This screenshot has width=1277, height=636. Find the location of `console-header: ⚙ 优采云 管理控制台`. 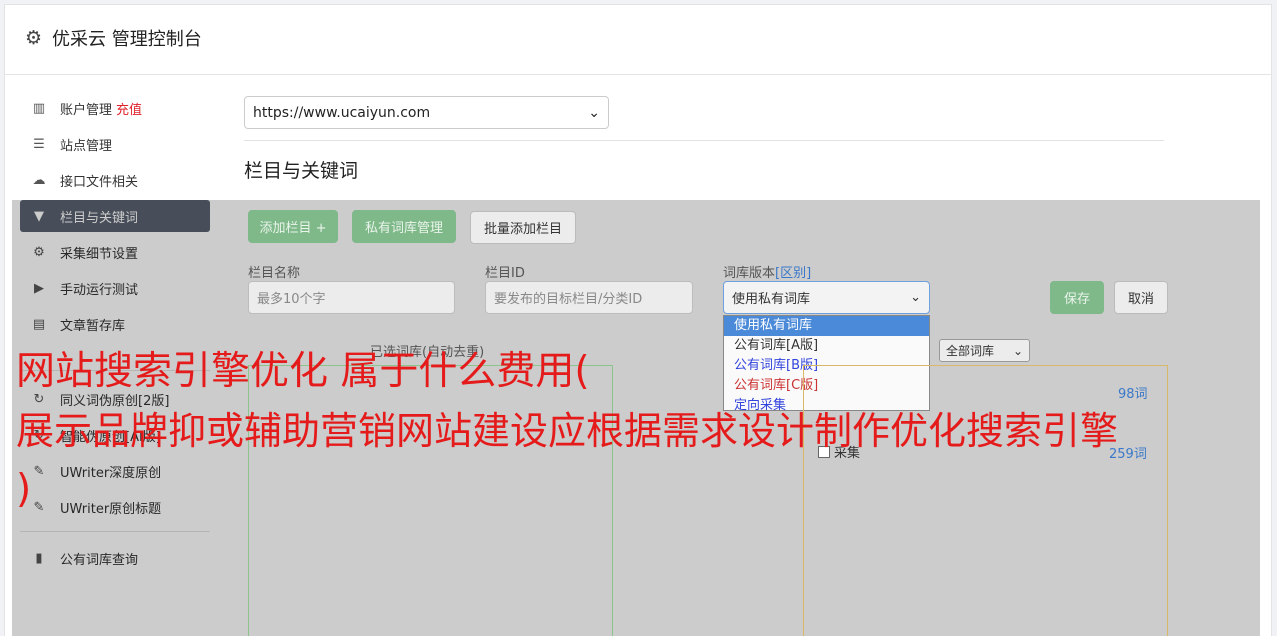

console-header: ⚙ 优采云 管理控制台 is located at coordinates (638, 40).